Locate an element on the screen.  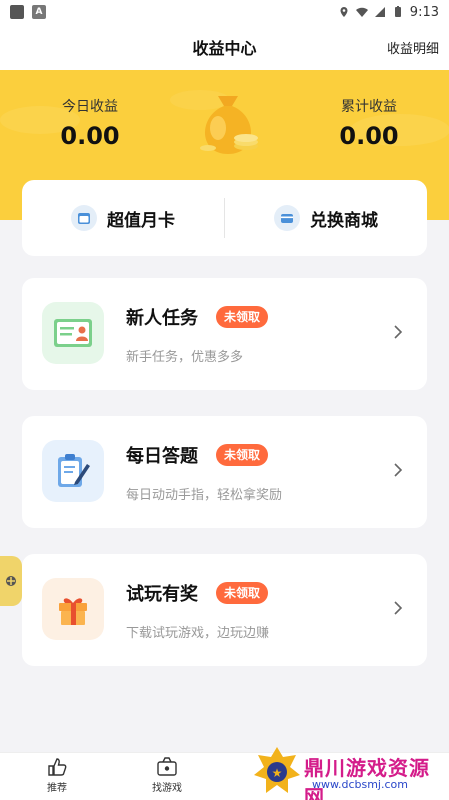
monthly-card-button: 超值月卡 is located at coordinates (123, 218).